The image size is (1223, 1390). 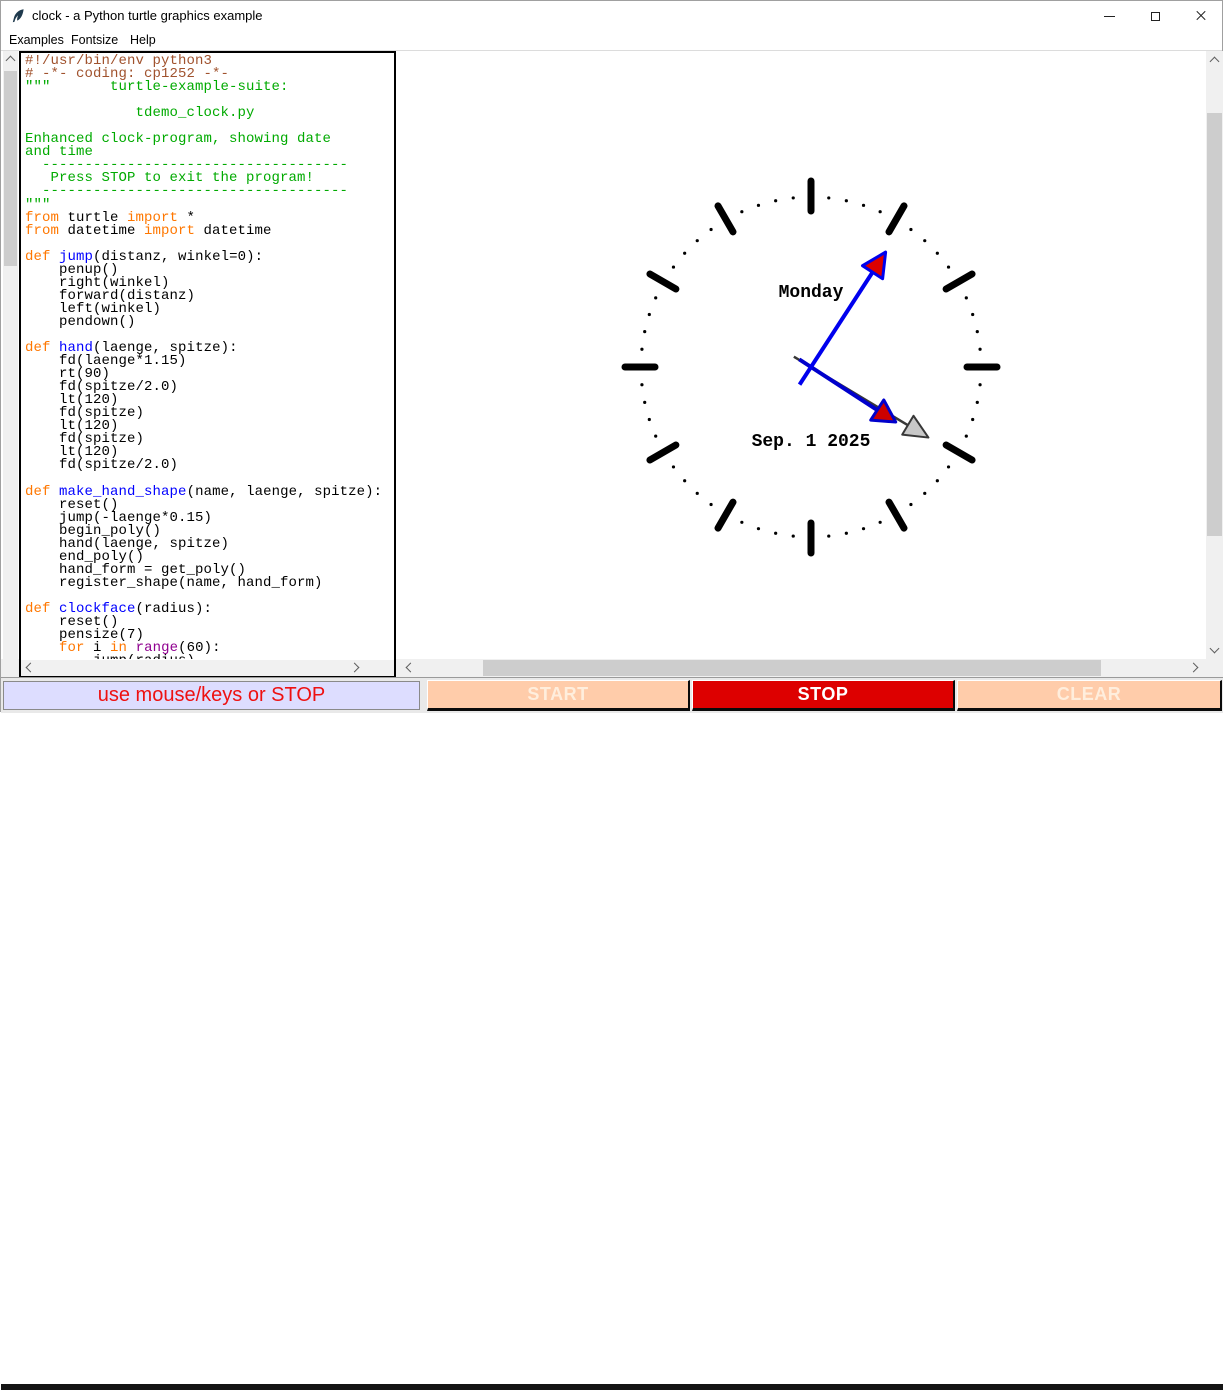 What do you see at coordinates (823, 695) in the screenshot?
I see `stop-button: STOP` at bounding box center [823, 695].